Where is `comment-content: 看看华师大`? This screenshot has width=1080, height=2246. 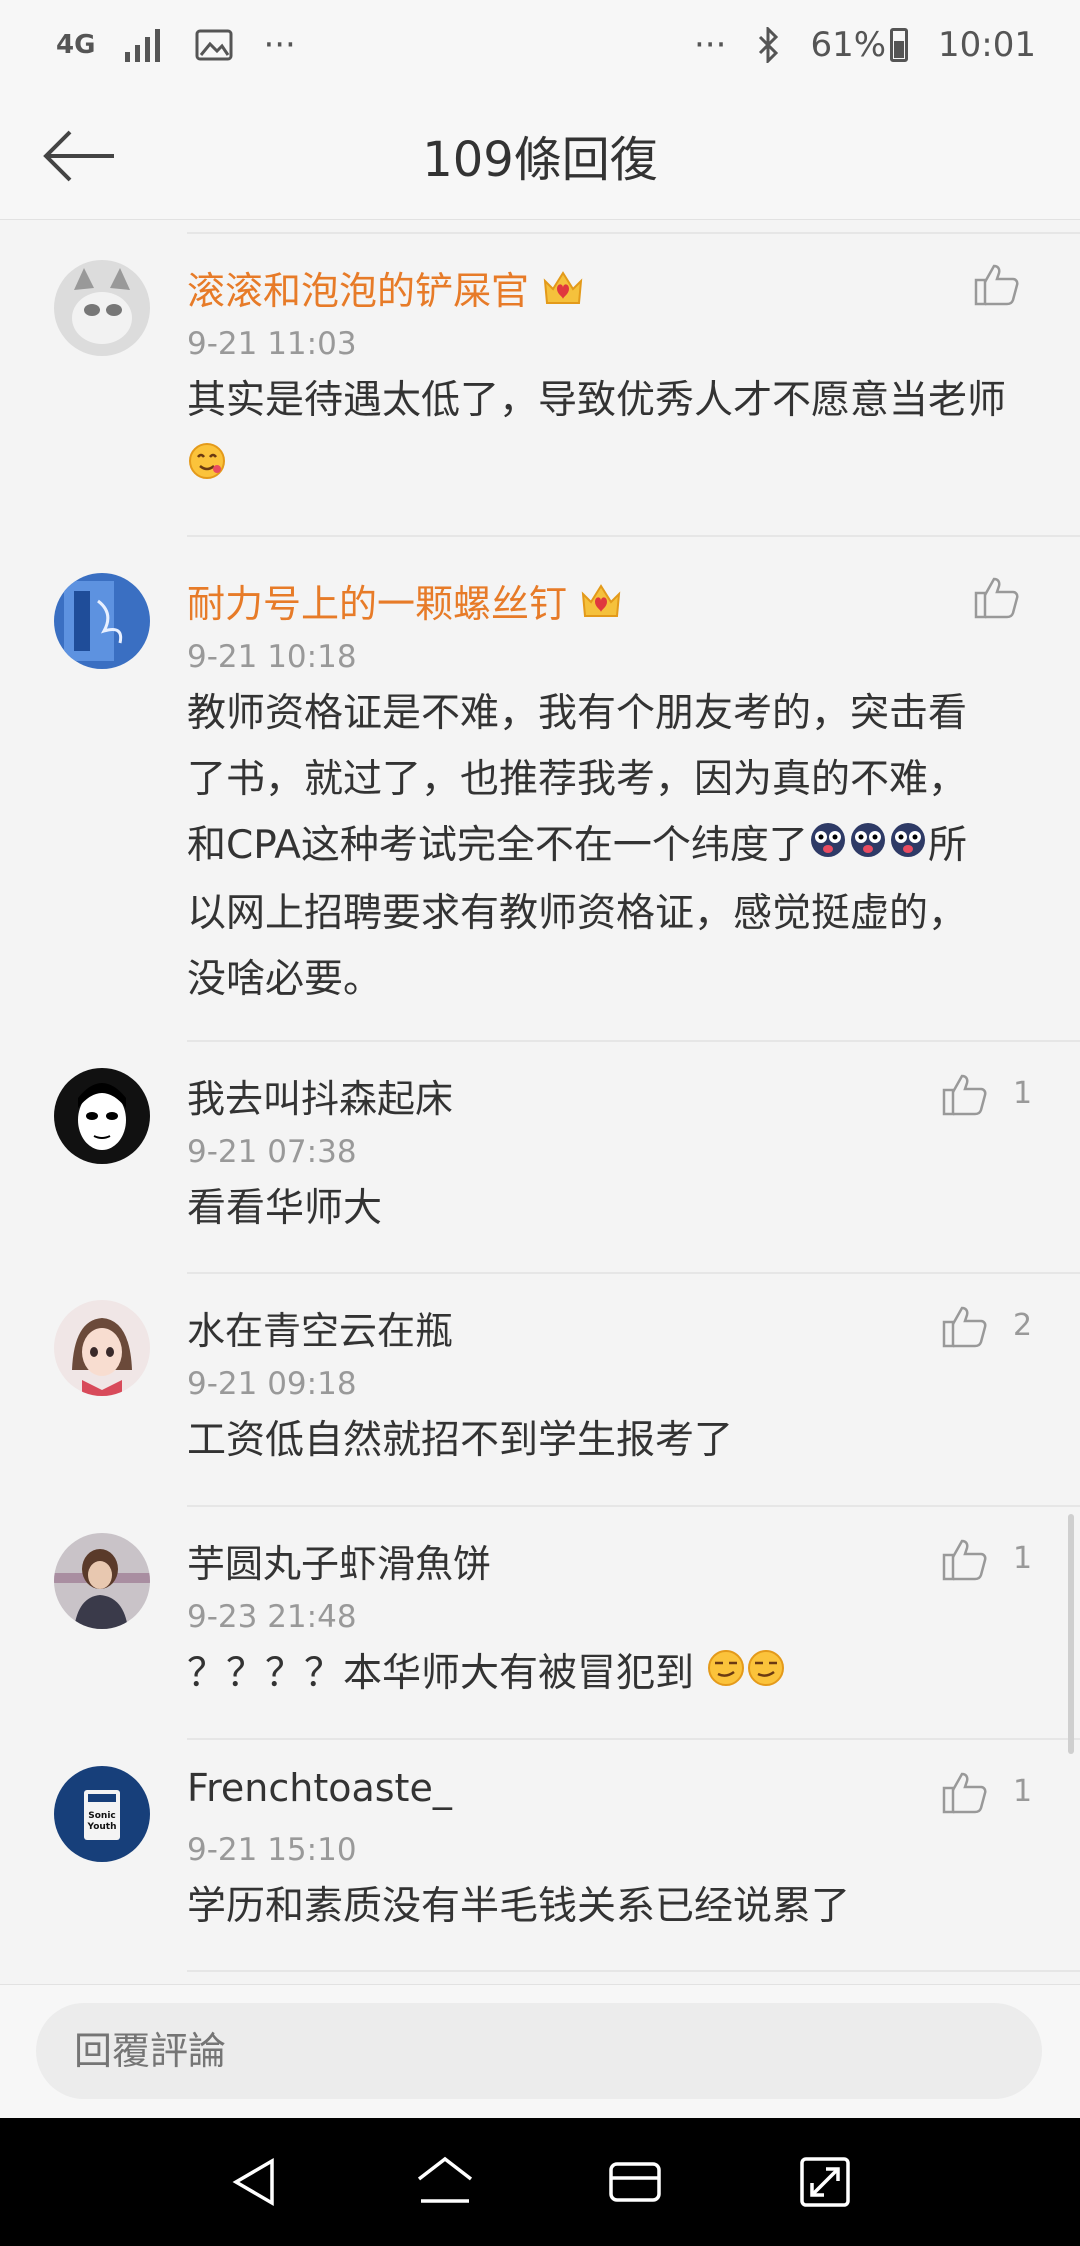
comment-content: 看看华师大 is located at coordinates (285, 1208).